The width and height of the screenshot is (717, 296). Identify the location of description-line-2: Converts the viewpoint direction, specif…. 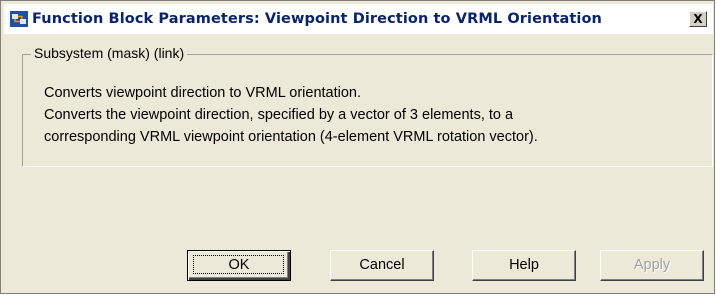
(279, 115).